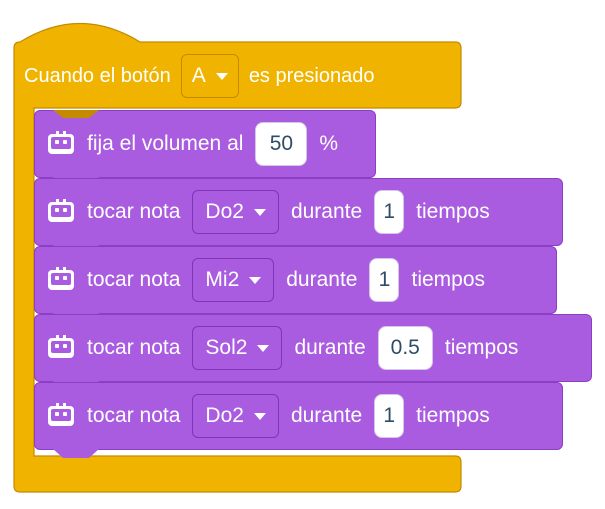 This screenshot has width=605, height=509. I want to click on button-dropdown-value: A, so click(198, 75).